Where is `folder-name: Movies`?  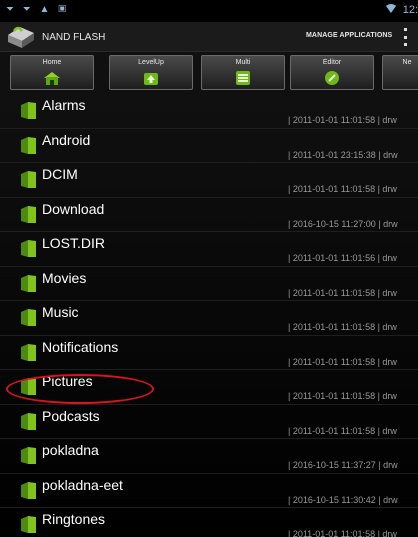 folder-name: Movies is located at coordinates (64, 277).